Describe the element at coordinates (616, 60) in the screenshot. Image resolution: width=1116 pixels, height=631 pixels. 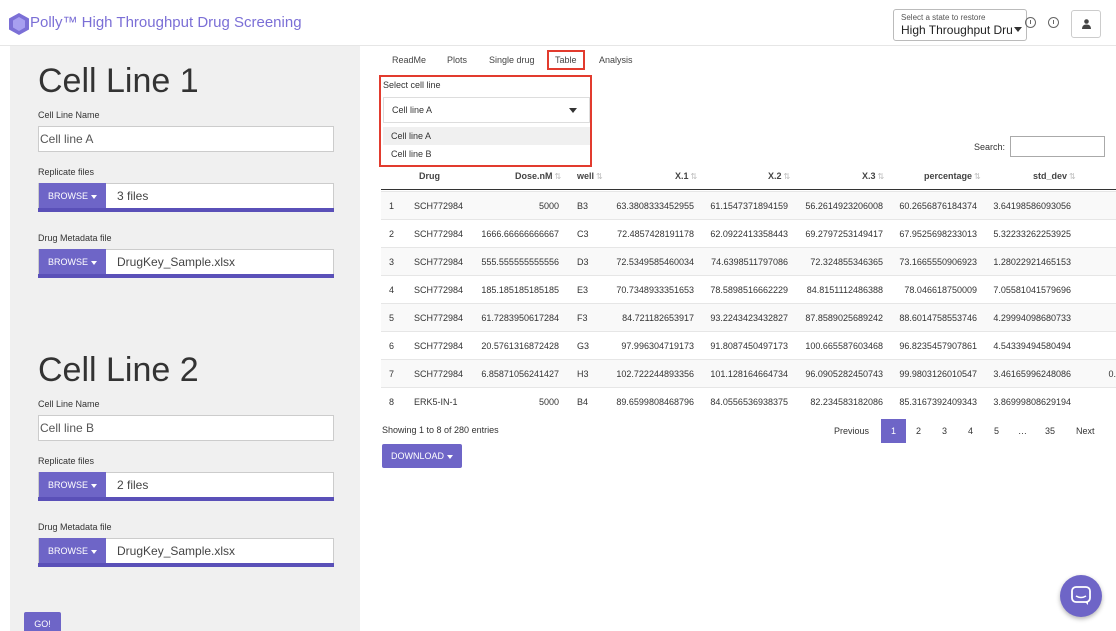
I see `tab-analysis: Analysis` at that location.